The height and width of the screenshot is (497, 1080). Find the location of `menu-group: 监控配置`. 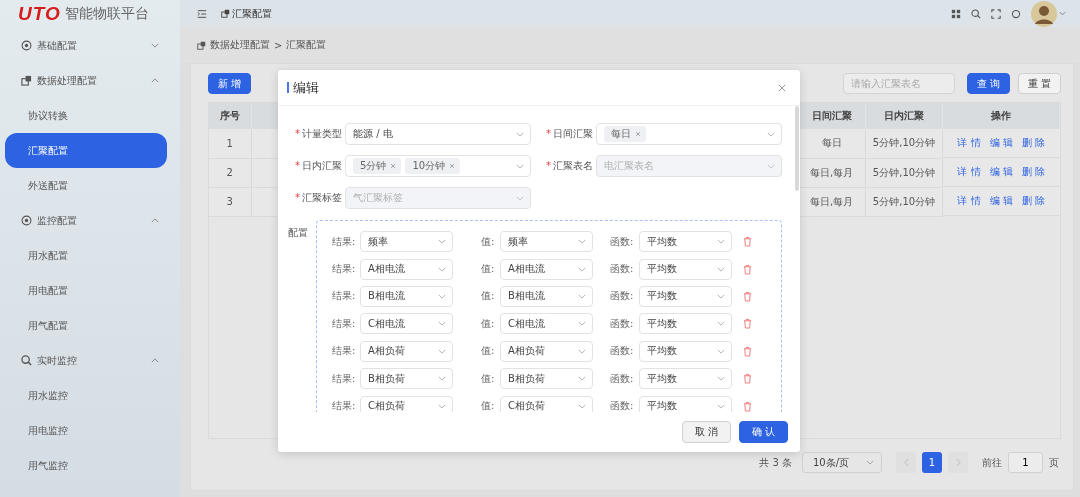

menu-group: 监控配置 is located at coordinates (86, 220).